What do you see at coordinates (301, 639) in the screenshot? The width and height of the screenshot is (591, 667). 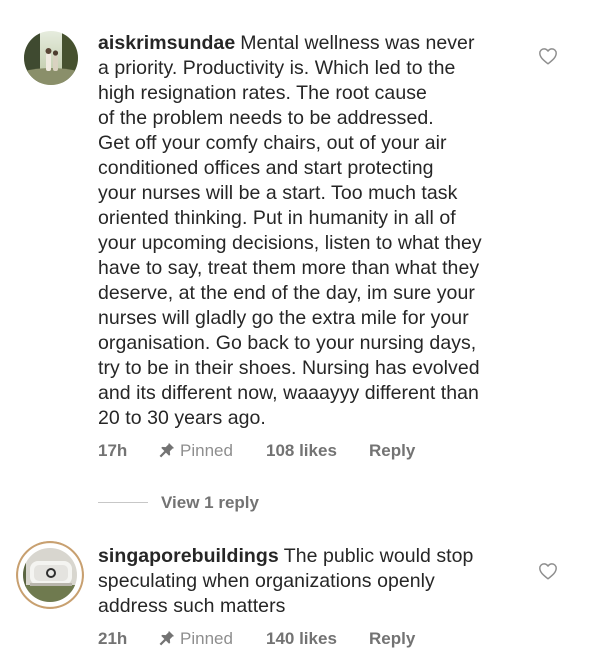 I see `likes-count: 140 likes` at bounding box center [301, 639].